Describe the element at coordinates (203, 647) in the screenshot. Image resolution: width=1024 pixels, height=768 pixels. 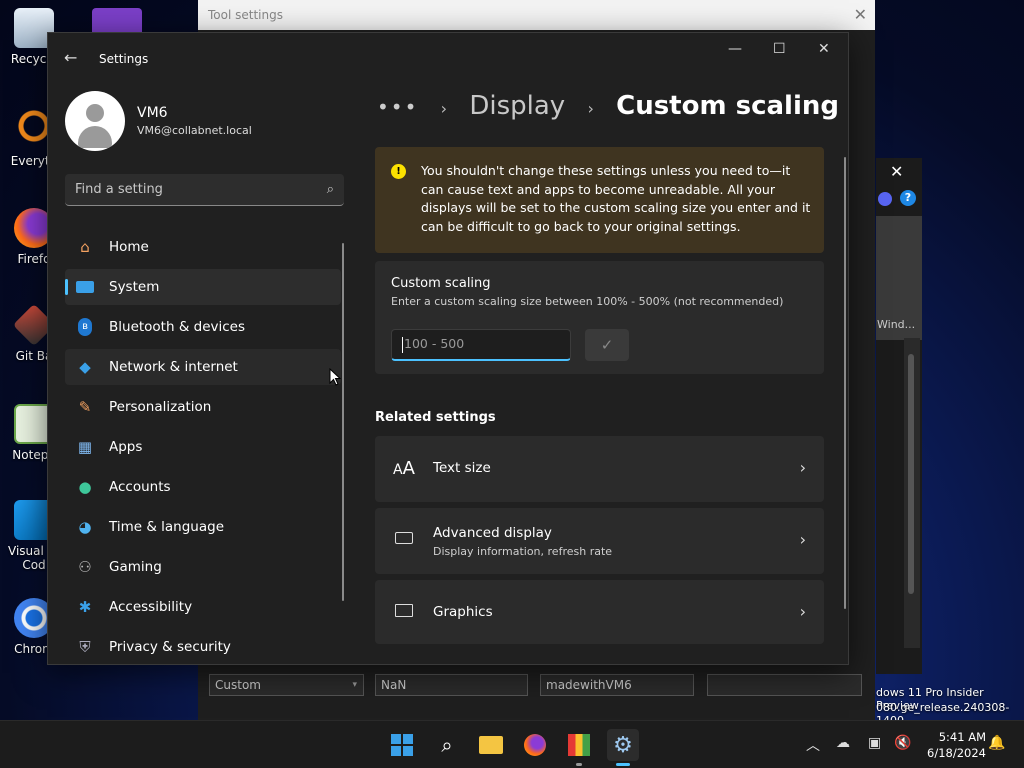
I see `nav-item-privacy: ⛨ Privacy & security` at that location.